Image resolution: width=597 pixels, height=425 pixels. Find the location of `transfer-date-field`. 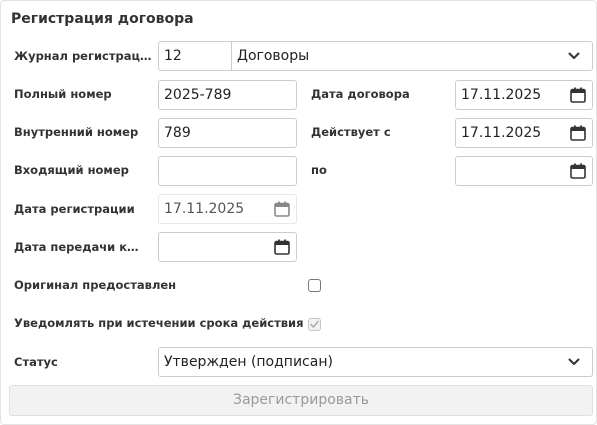

transfer-date-field is located at coordinates (227, 247).